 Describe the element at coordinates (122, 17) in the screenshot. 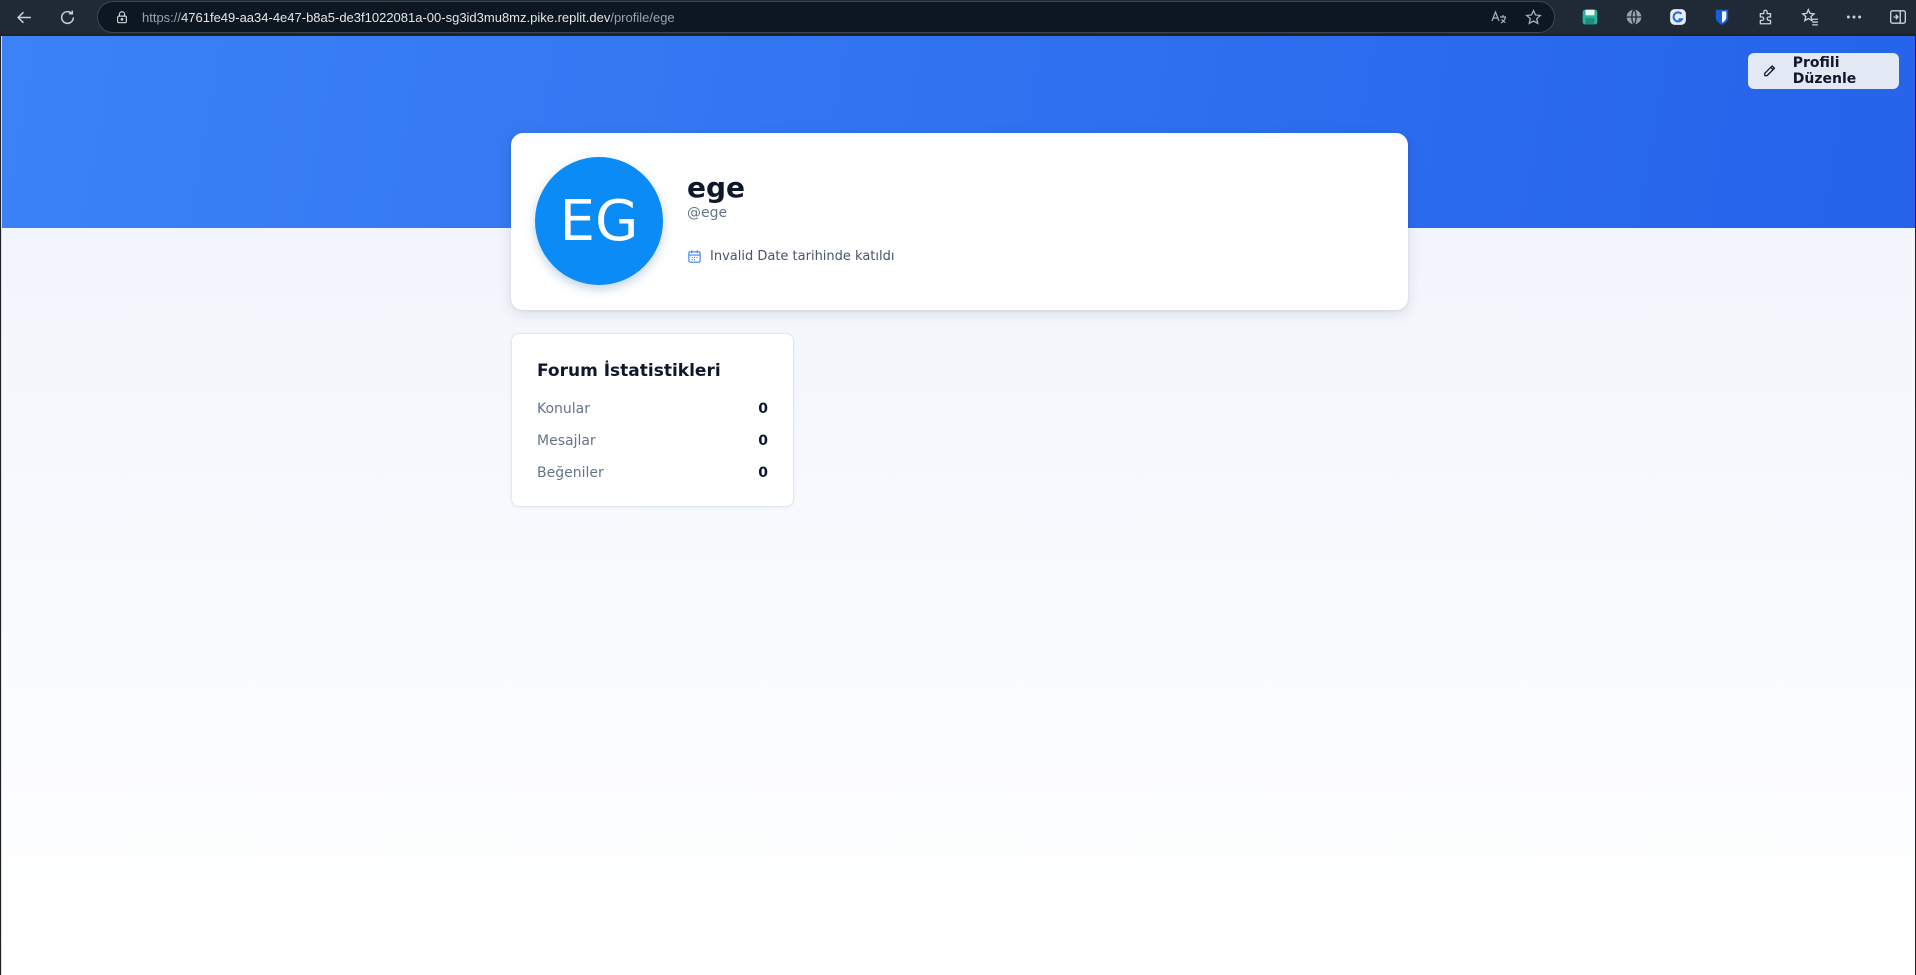

I see `lock-icon` at that location.